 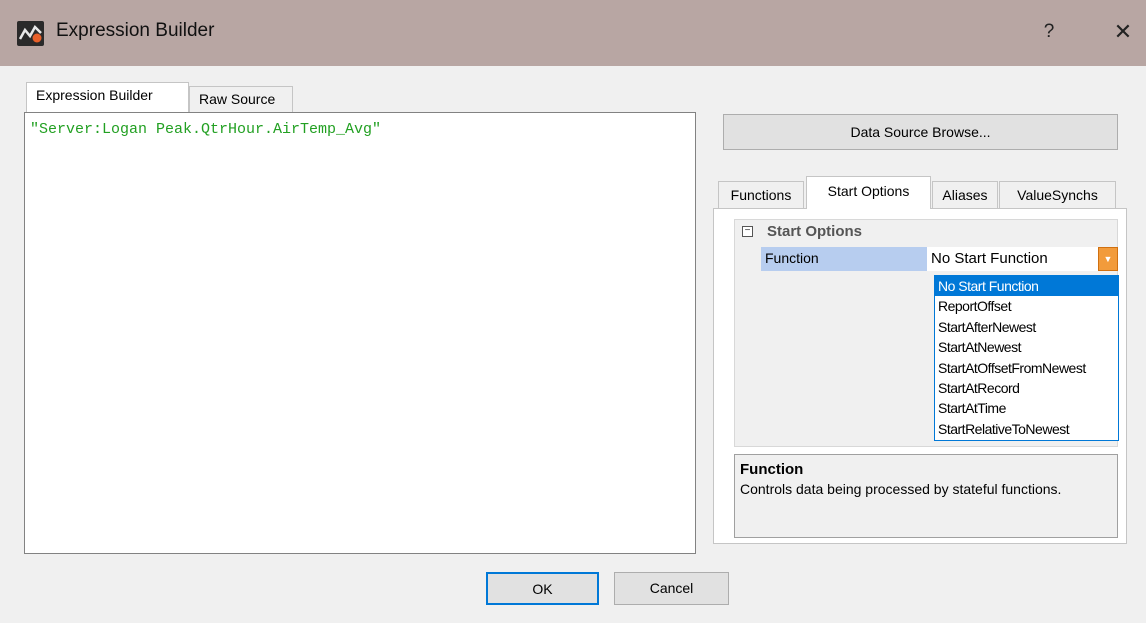 What do you see at coordinates (1057, 194) in the screenshot?
I see `tab-valuesynchs: ValueSynchs` at bounding box center [1057, 194].